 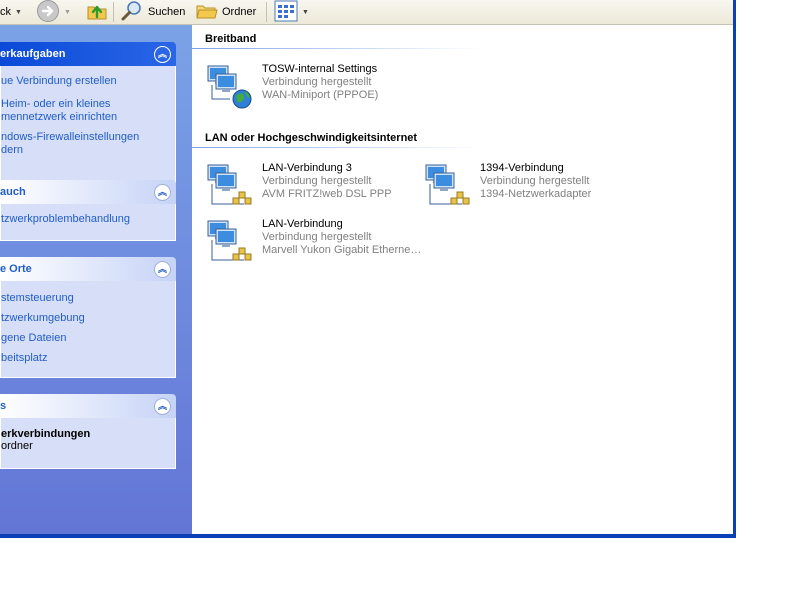 I want to click on connection-device: AVM FRITZ!web DSL PPP, so click(x=327, y=194).